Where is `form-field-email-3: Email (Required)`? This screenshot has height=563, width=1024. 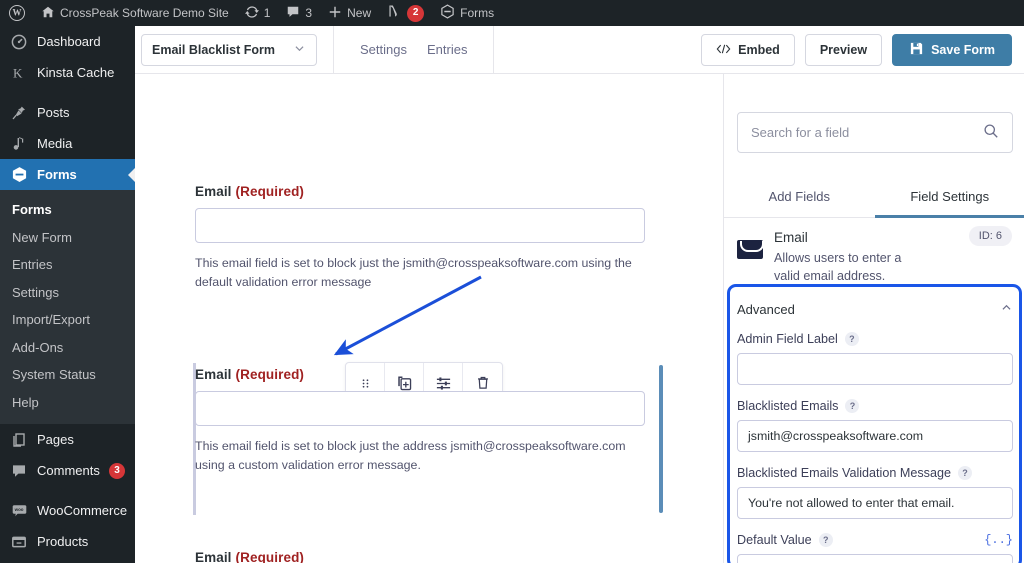 form-field-email-3: Email (Required) is located at coordinates (420, 556).